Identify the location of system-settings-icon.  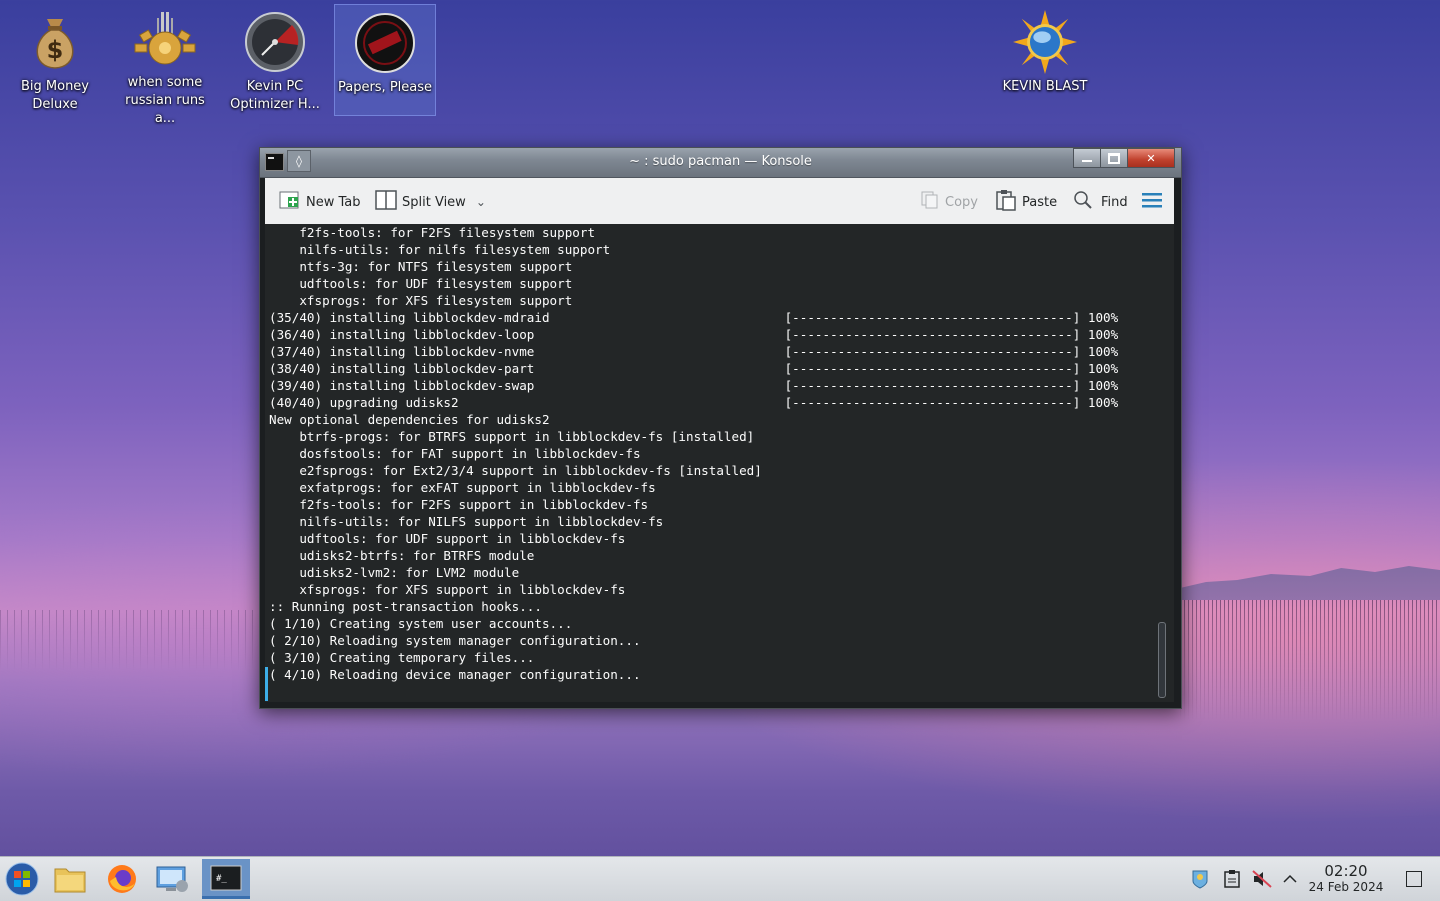
(172, 879).